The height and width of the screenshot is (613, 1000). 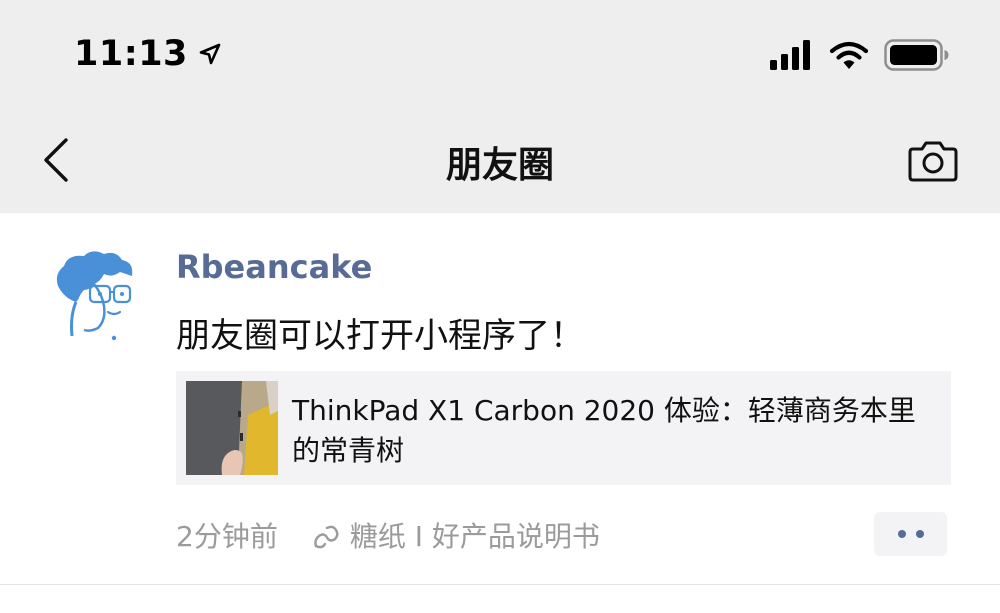 I want to click on more-button, so click(x=910, y=534).